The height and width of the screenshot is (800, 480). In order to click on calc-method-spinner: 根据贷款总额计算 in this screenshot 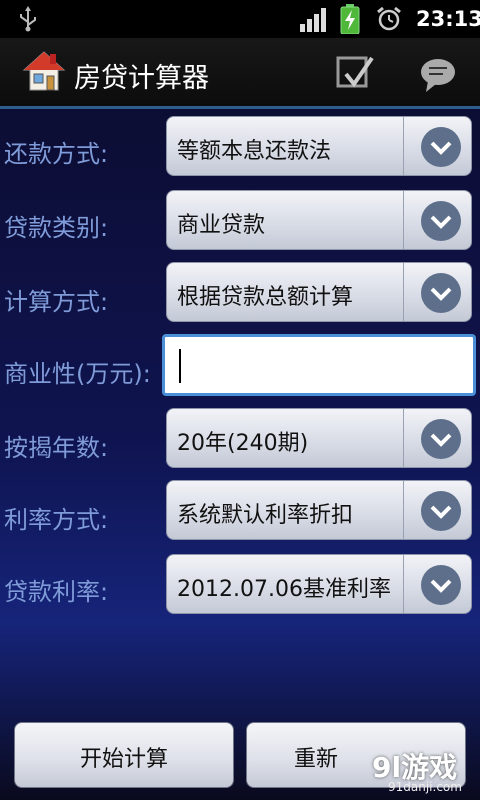, I will do `click(319, 292)`.